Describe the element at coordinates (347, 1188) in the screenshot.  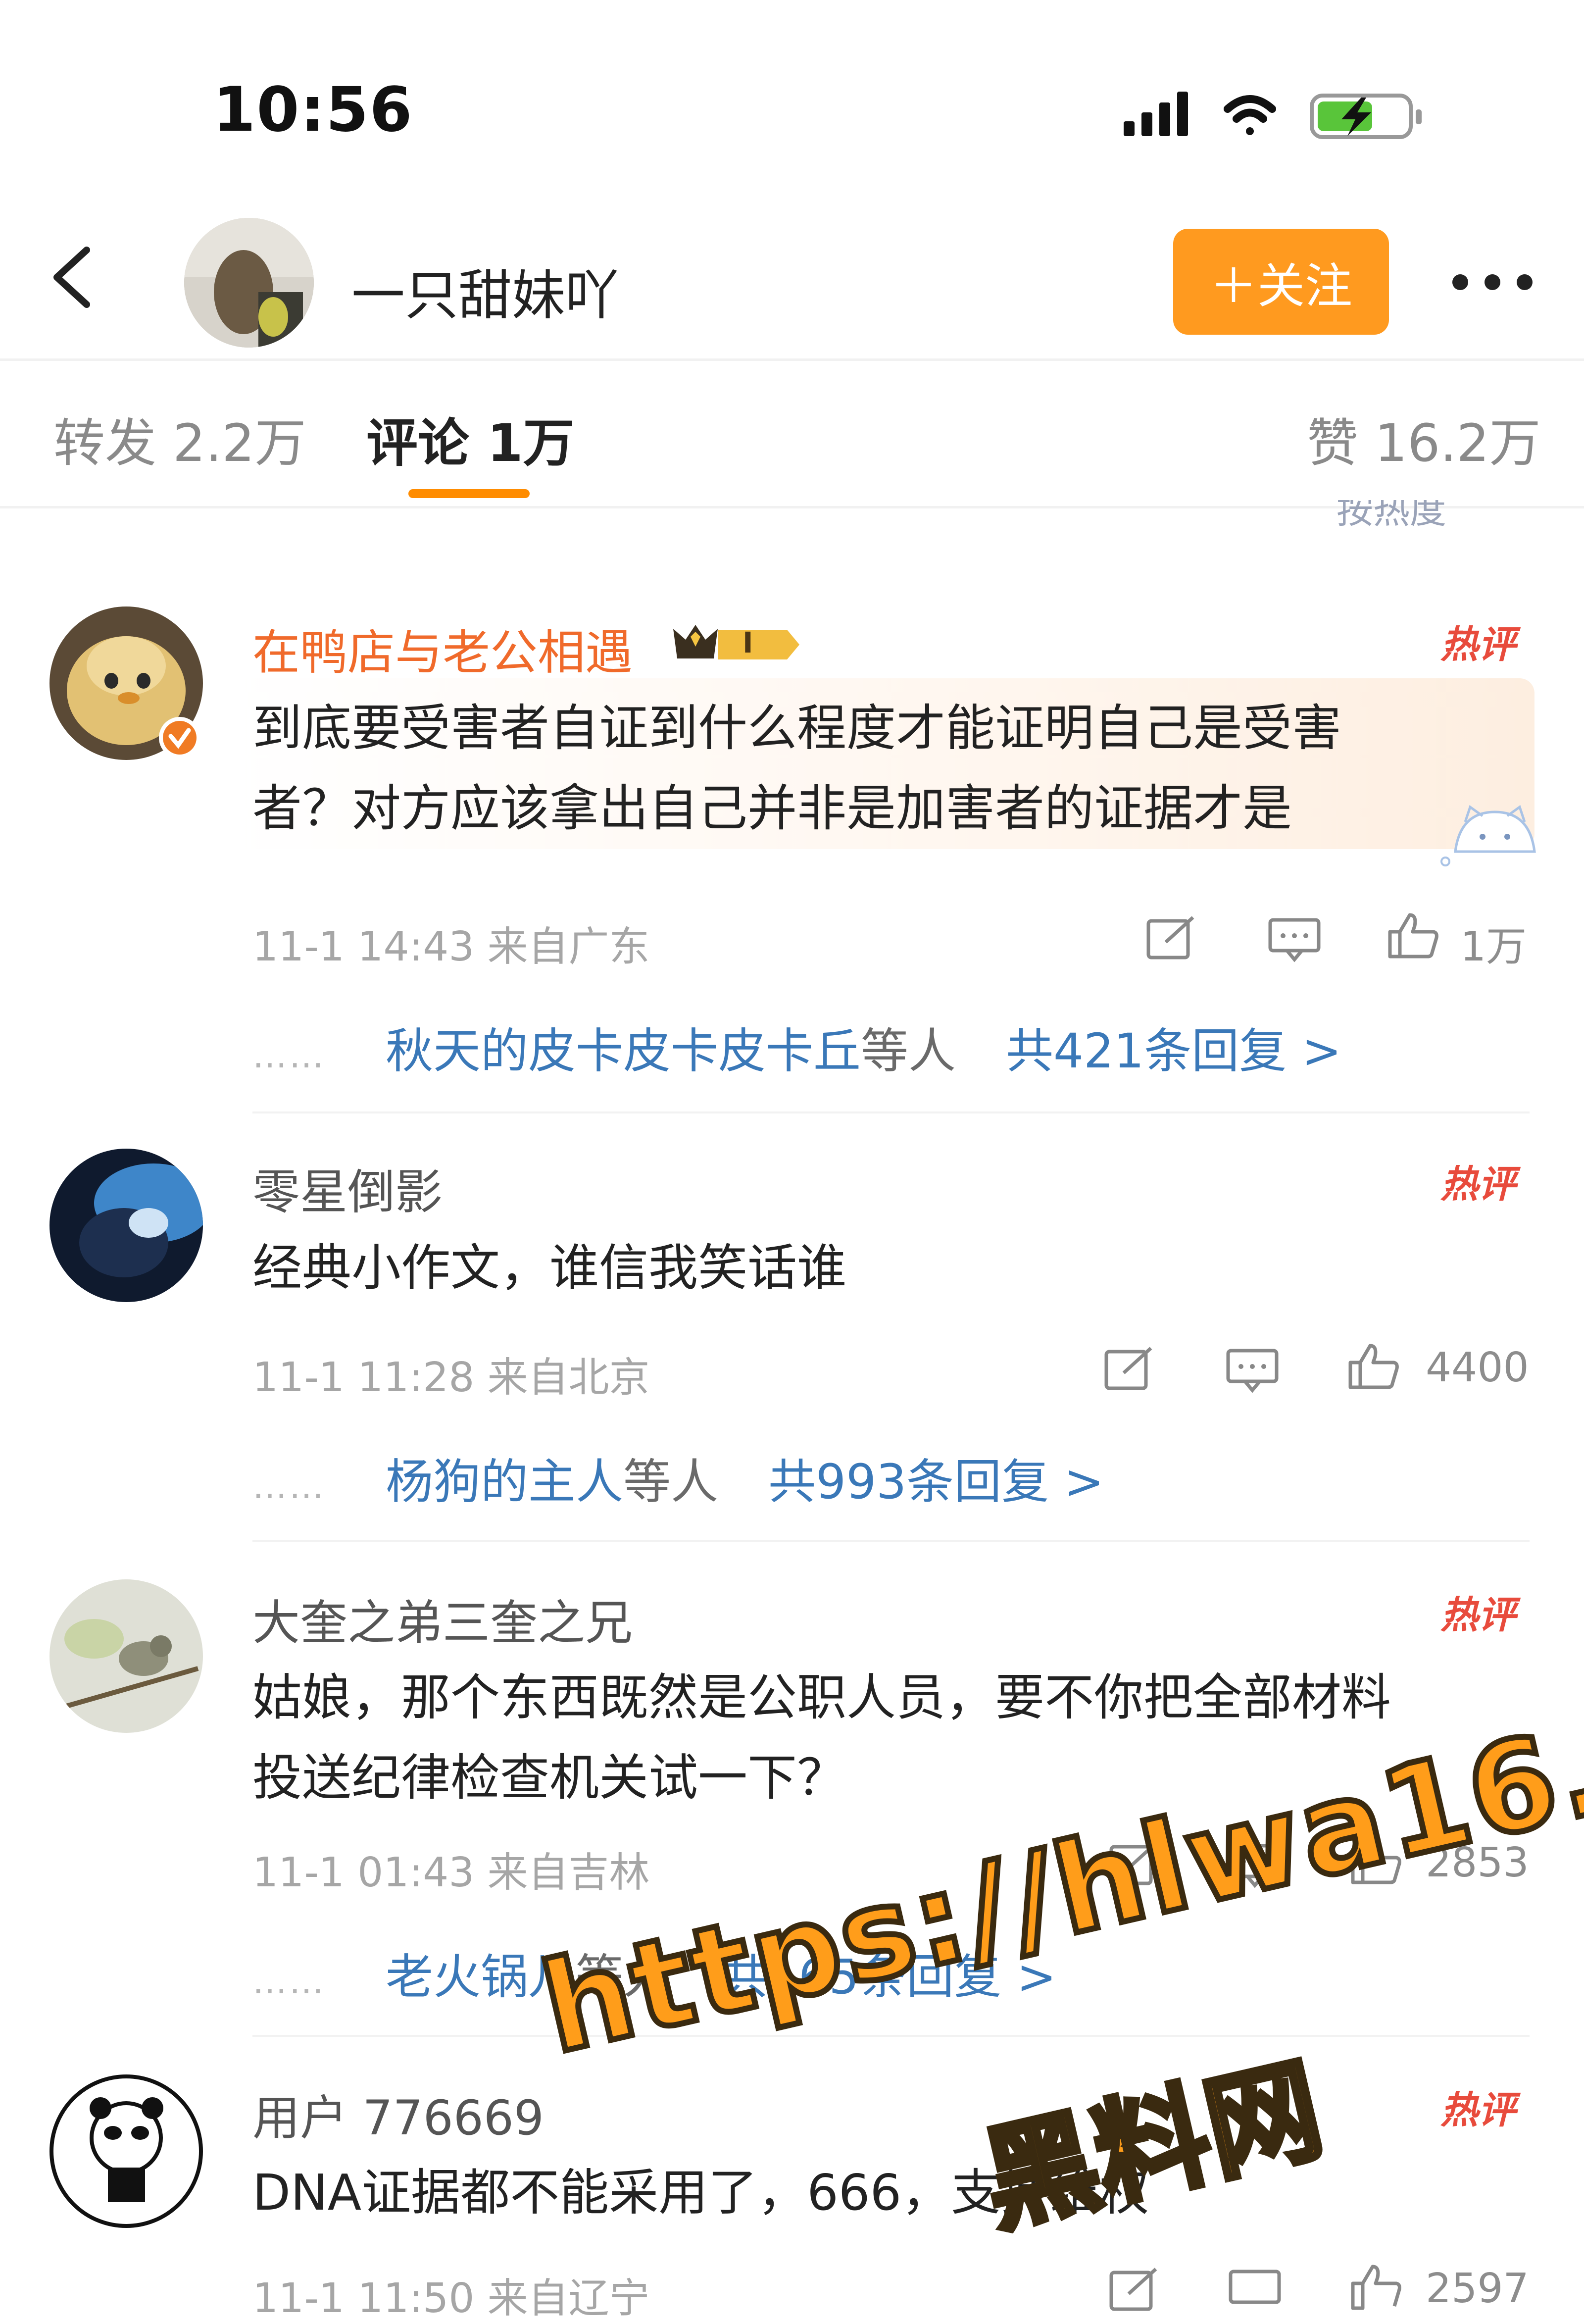
I see `comment-username: 零星倒影` at that location.